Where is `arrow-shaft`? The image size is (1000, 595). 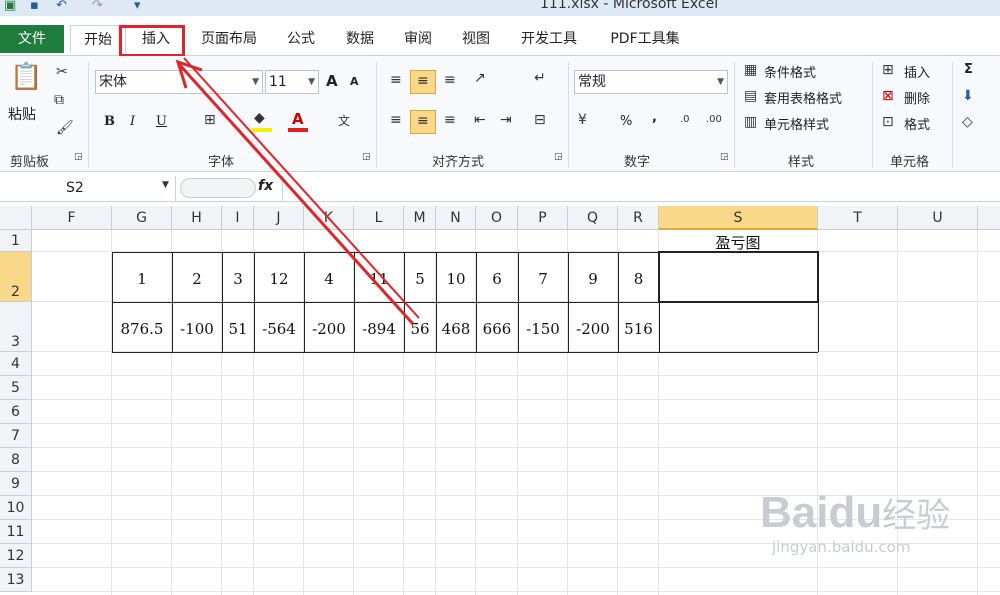
arrow-shaft is located at coordinates (295, 193).